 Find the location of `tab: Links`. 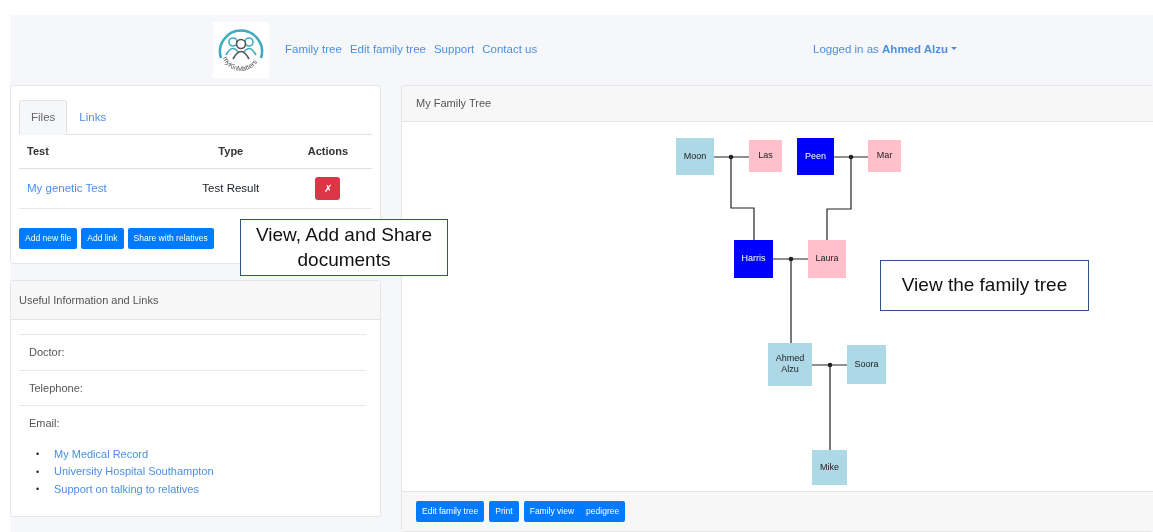

tab: Links is located at coordinates (93, 118).